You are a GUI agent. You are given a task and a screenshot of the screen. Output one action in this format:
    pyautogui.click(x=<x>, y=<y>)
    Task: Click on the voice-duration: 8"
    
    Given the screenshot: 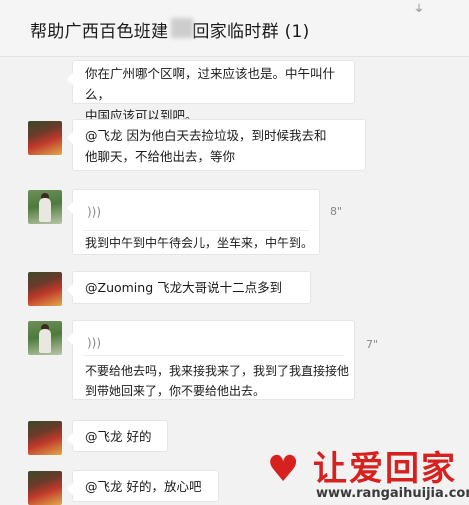 What is the action you would take?
    pyautogui.click(x=336, y=211)
    